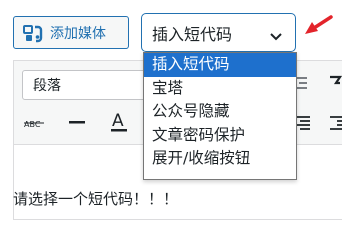  I want to click on shortcode-select-value: 插入短代码, so click(192, 34).